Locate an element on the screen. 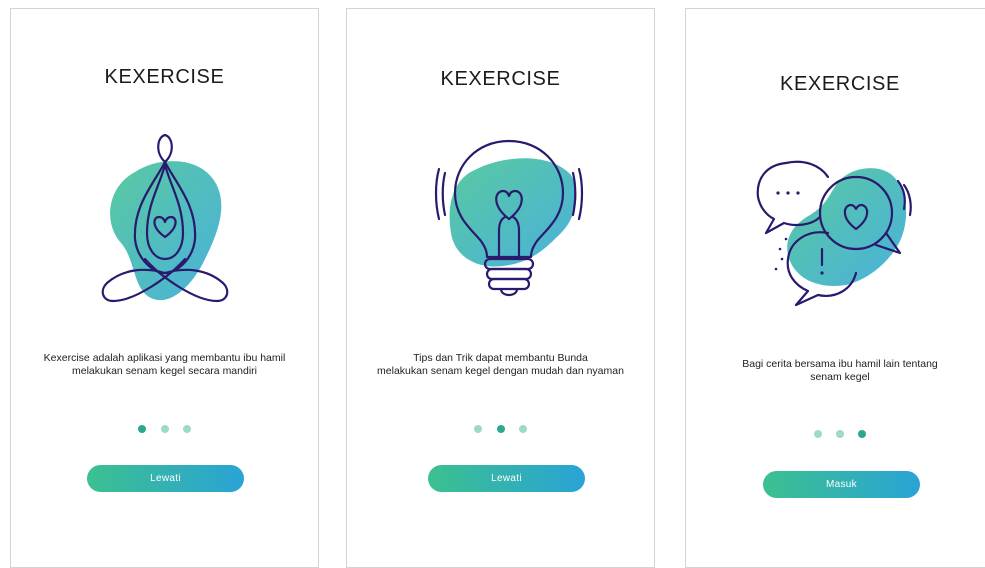 This screenshot has height=568, width=985. chat-bubbles-heart-icon is located at coordinates (834, 233).